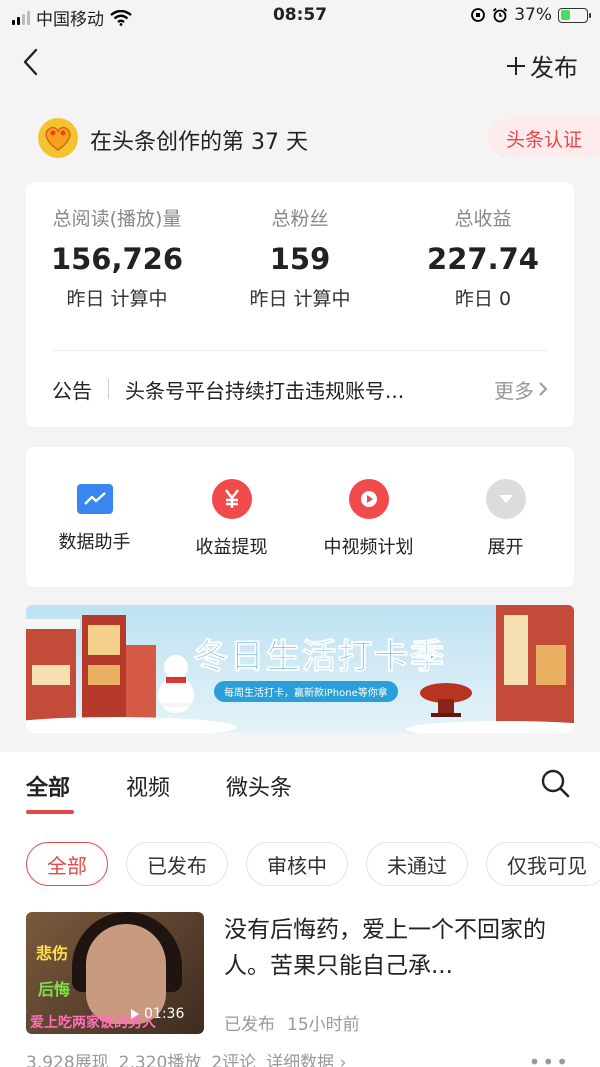  What do you see at coordinates (94, 516) in the screenshot?
I see `tool-data-assistant: 数据助手` at bounding box center [94, 516].